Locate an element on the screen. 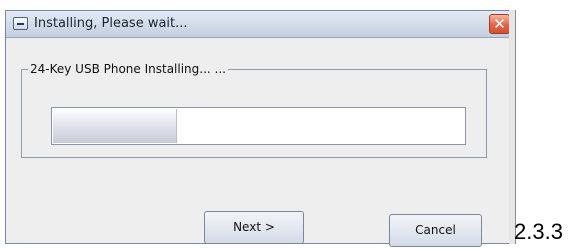 This screenshot has width=583, height=249. close-button: ✕ is located at coordinates (499, 24).